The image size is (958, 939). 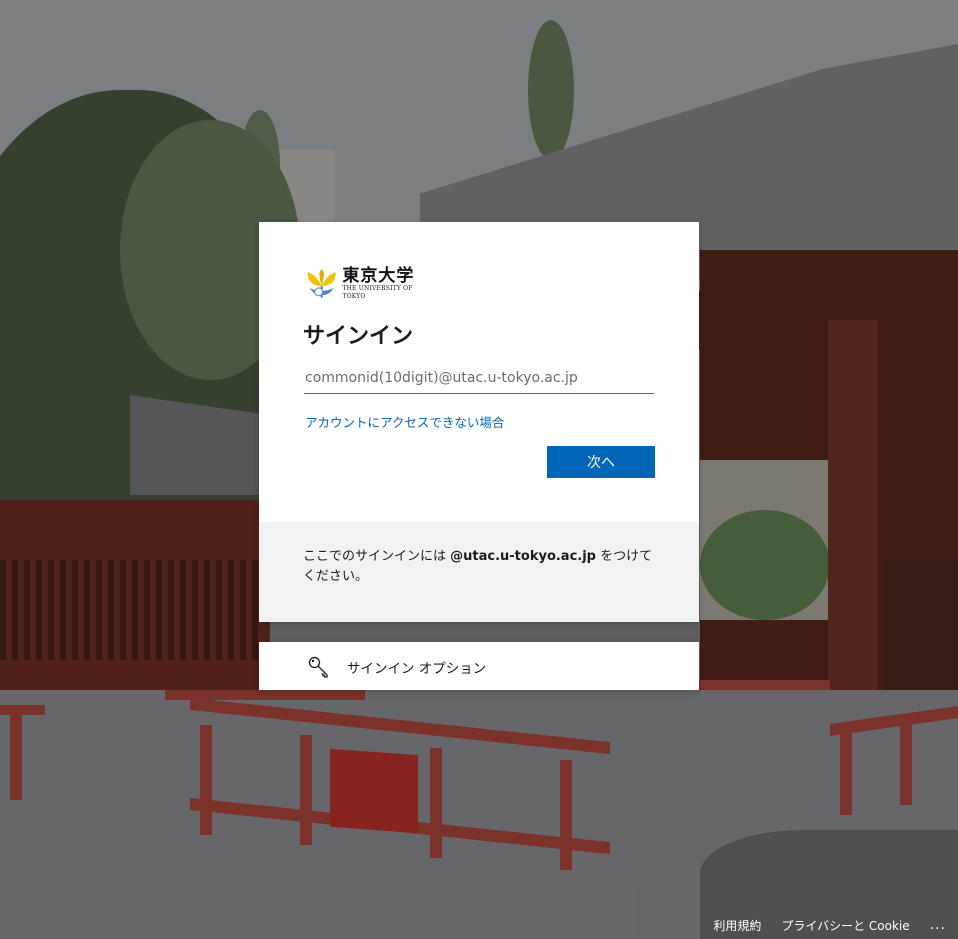 I want to click on email-input, so click(x=479, y=378).